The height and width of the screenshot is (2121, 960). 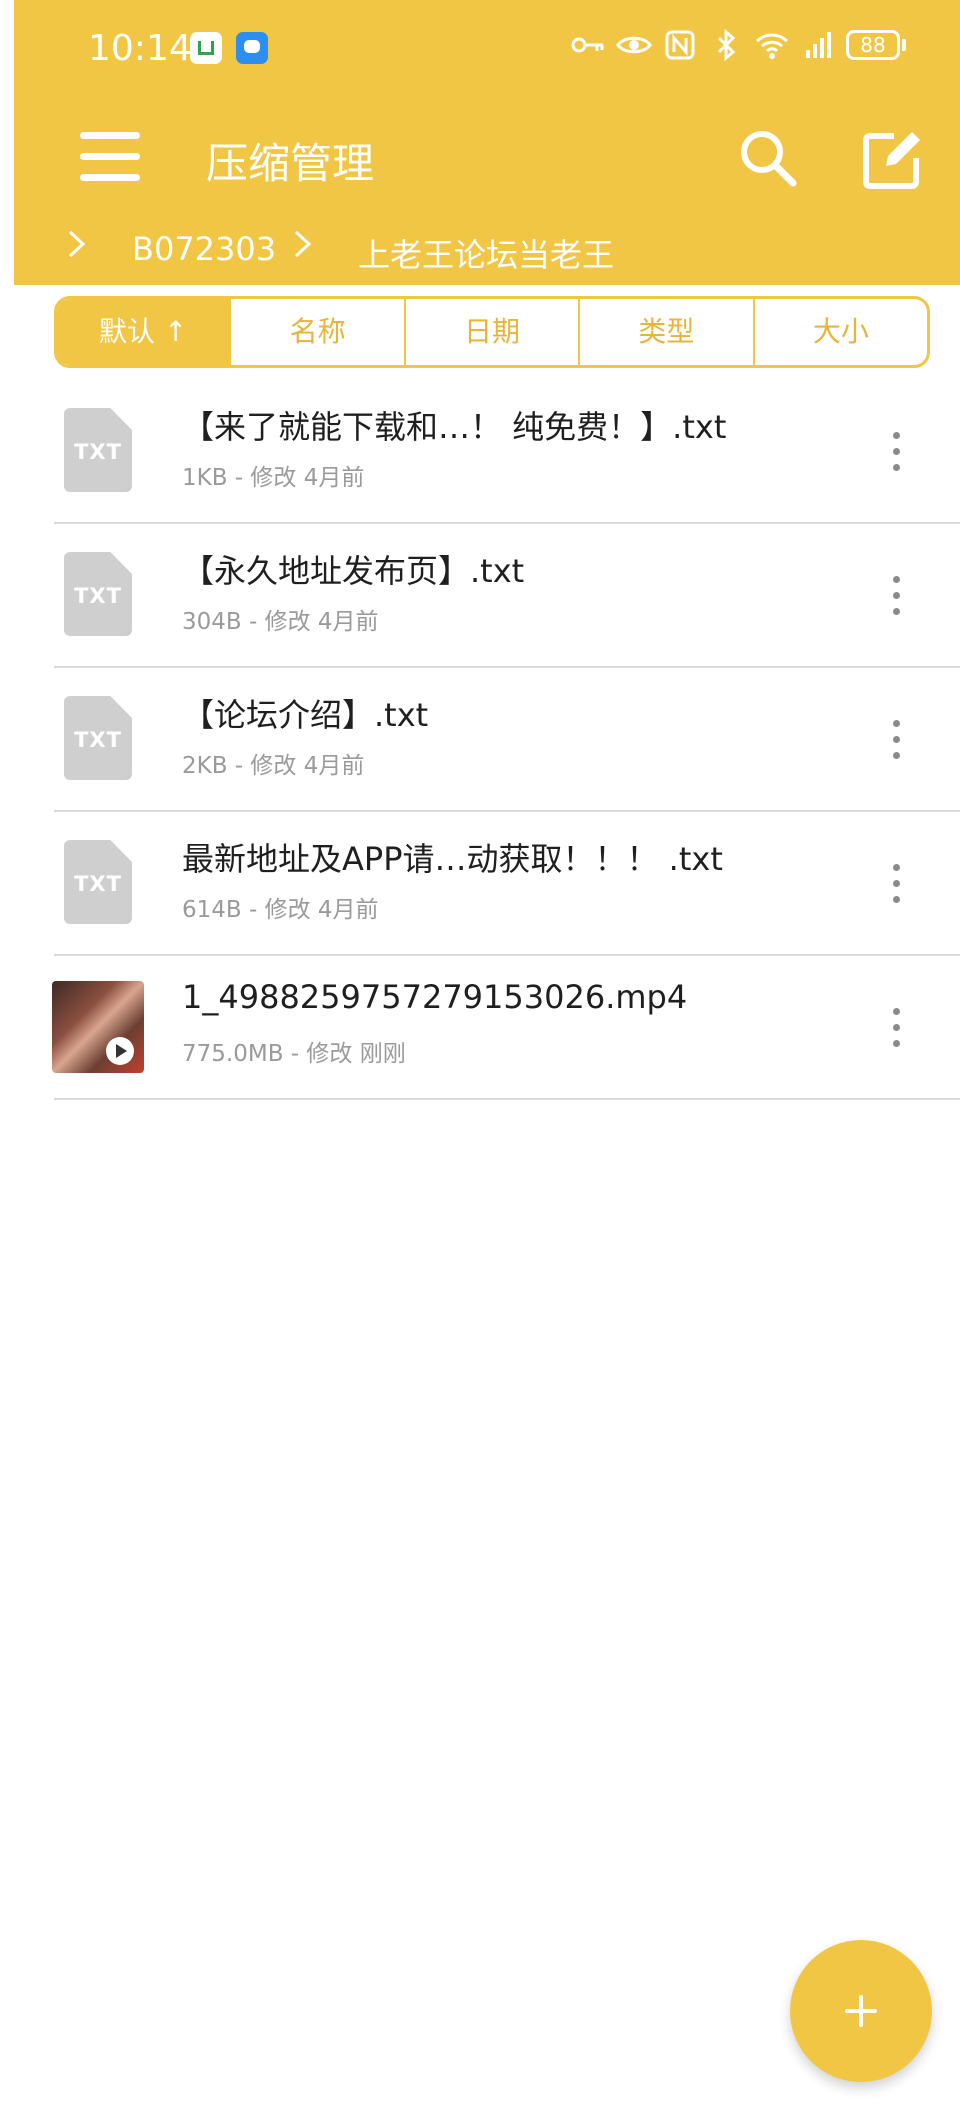 What do you see at coordinates (768, 158) in the screenshot?
I see `search-icon` at bounding box center [768, 158].